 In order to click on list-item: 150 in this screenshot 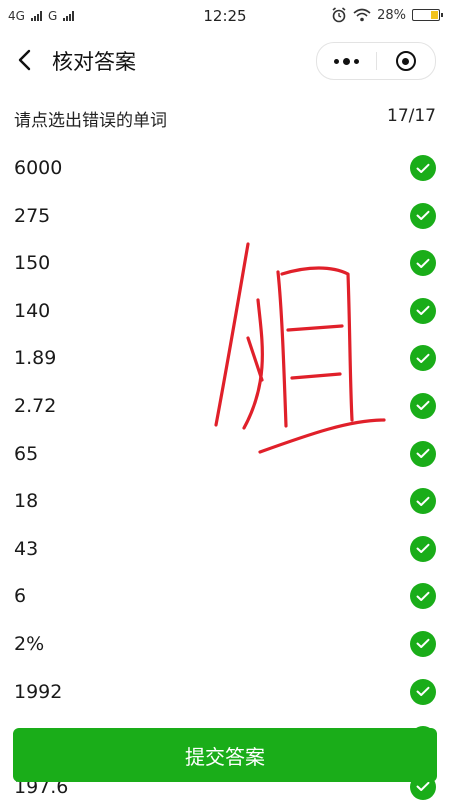, I will do `click(225, 264)`.